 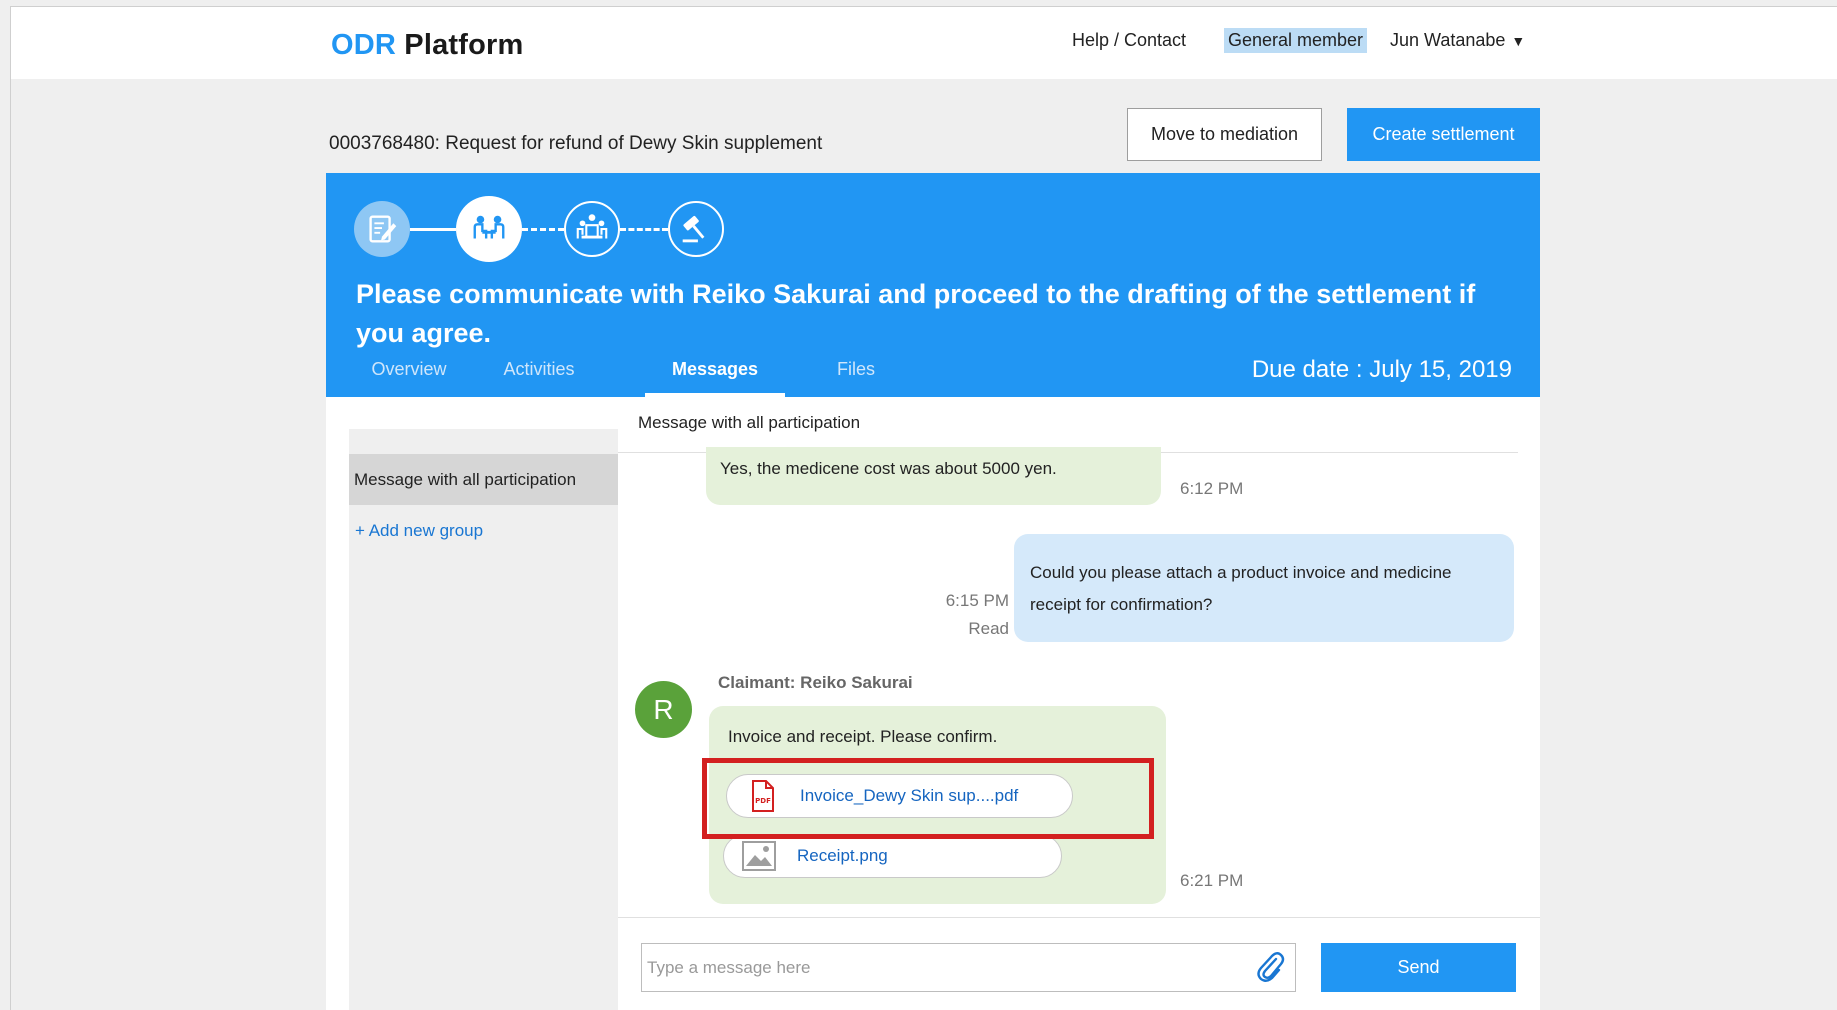 I want to click on mediation-icon, so click(x=592, y=229).